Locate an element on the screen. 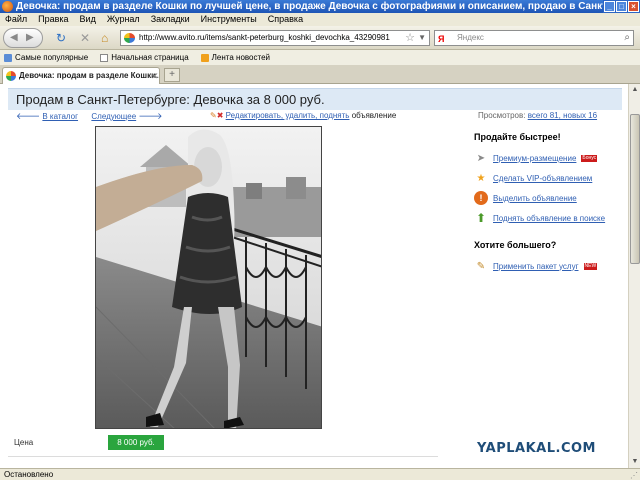 The width and height of the screenshot is (640, 480). site-favicon-icon is located at coordinates (129, 38).